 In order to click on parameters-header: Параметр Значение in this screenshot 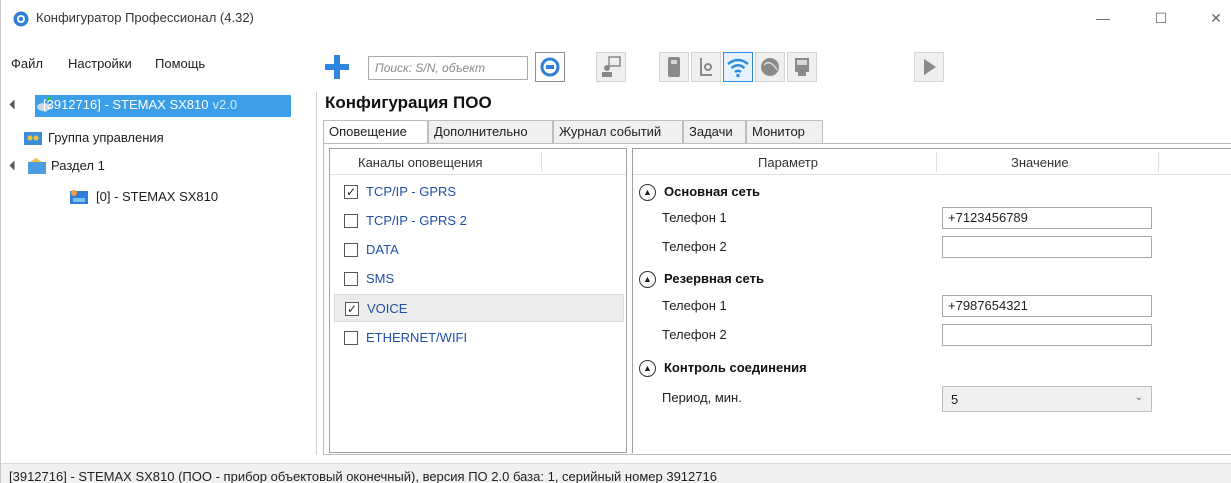, I will do `click(932, 162)`.